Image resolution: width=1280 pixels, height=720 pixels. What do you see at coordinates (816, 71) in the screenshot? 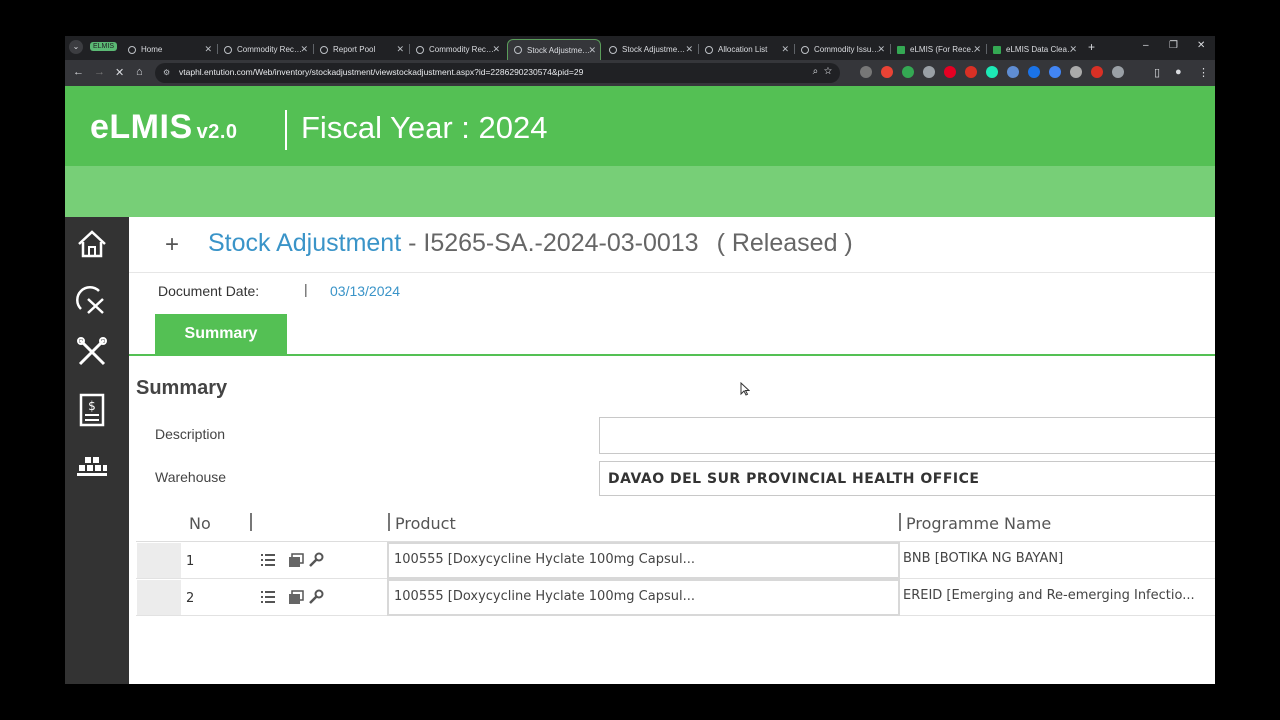
I see `zoom-icon: ⌕` at bounding box center [816, 71].